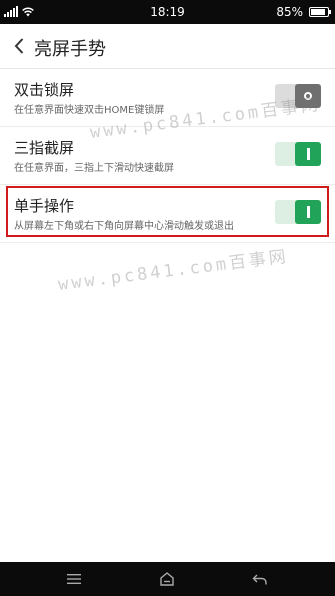  What do you see at coordinates (94, 168) in the screenshot?
I see `setting-description: 在任意界面，三指上下滑动快速截屏` at bounding box center [94, 168].